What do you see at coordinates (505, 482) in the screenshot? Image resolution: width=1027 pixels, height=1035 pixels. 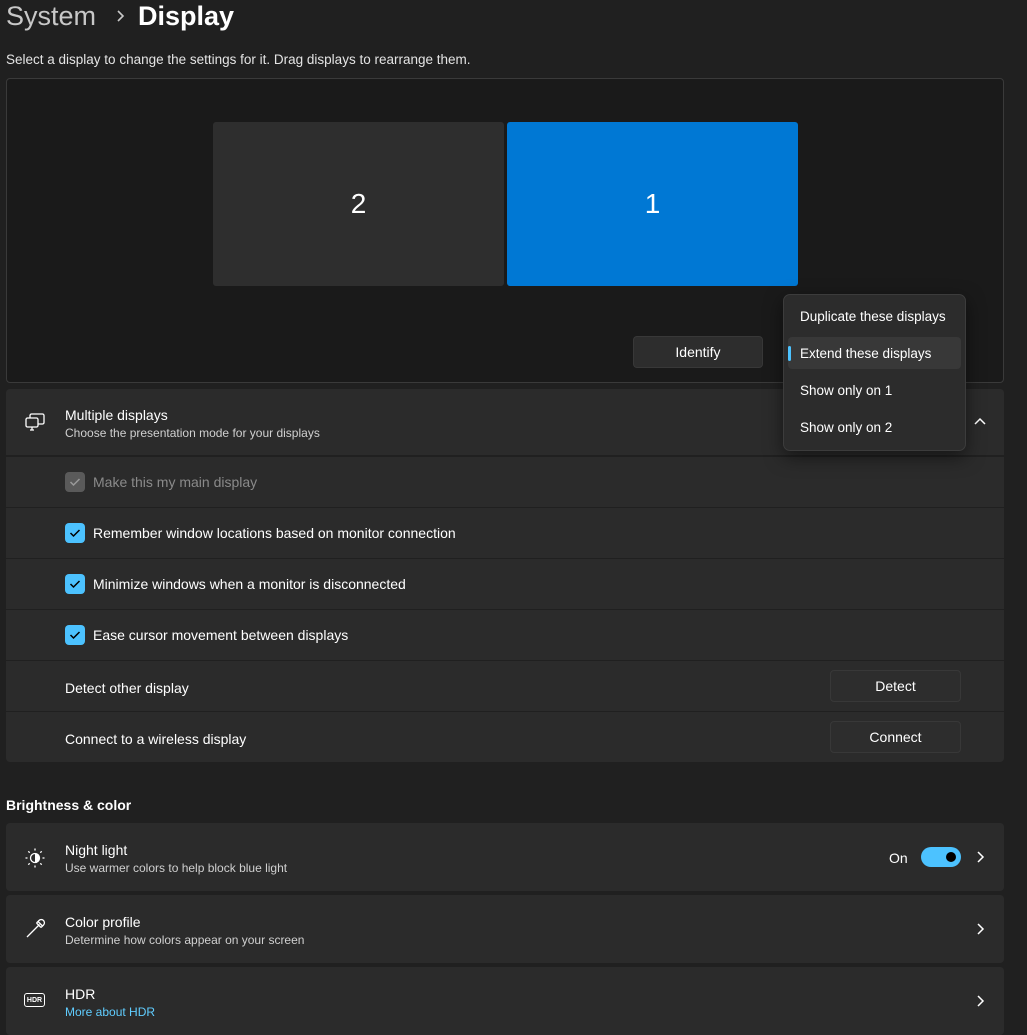 I see `option-main-display-row: Make this my main display` at bounding box center [505, 482].